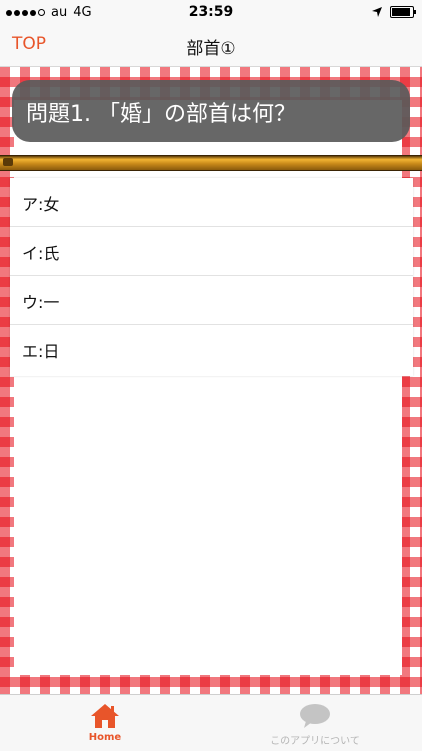 The width and height of the screenshot is (422, 751). I want to click on tab-about: このアプリについて, so click(315, 725).